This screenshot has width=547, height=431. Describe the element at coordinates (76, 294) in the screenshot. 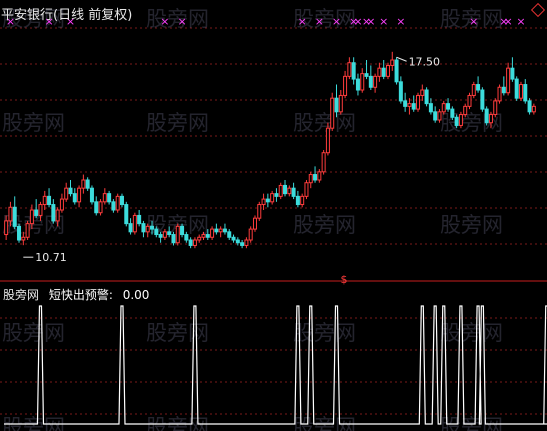

I see `sub-panel-title: 股旁网 短快出预警: 0.00` at that location.